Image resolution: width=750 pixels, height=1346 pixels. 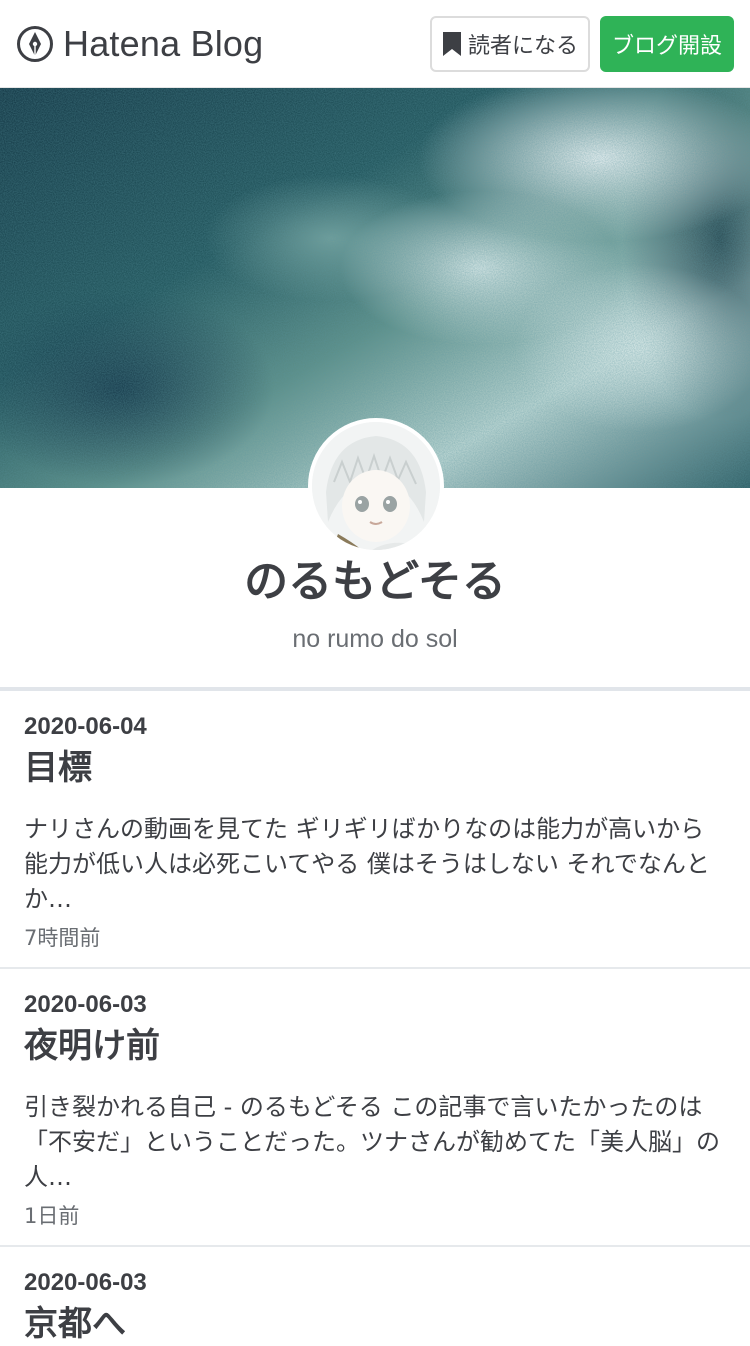 I want to click on entry-item: 2020-06-03 京都へ, so click(x=375, y=1307).